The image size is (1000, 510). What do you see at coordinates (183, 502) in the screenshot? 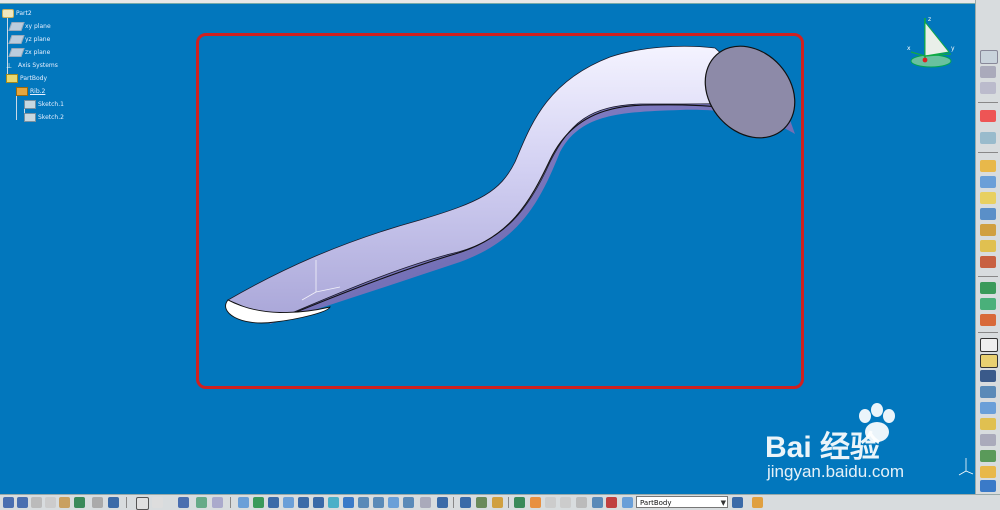
I see `table-icon` at bounding box center [183, 502].